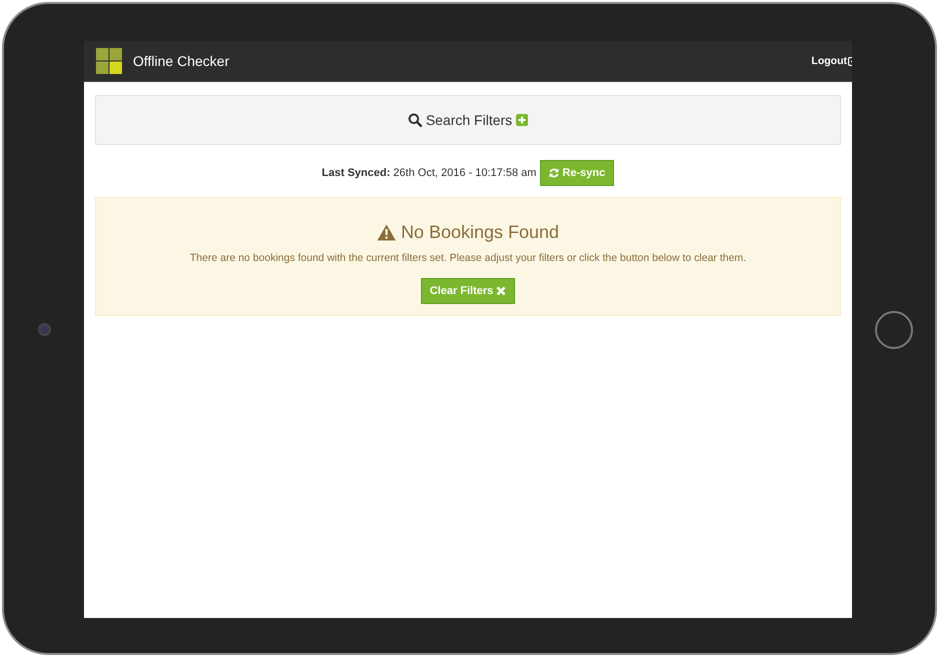 The height and width of the screenshot is (657, 939). What do you see at coordinates (415, 120) in the screenshot?
I see `search-icon` at bounding box center [415, 120].